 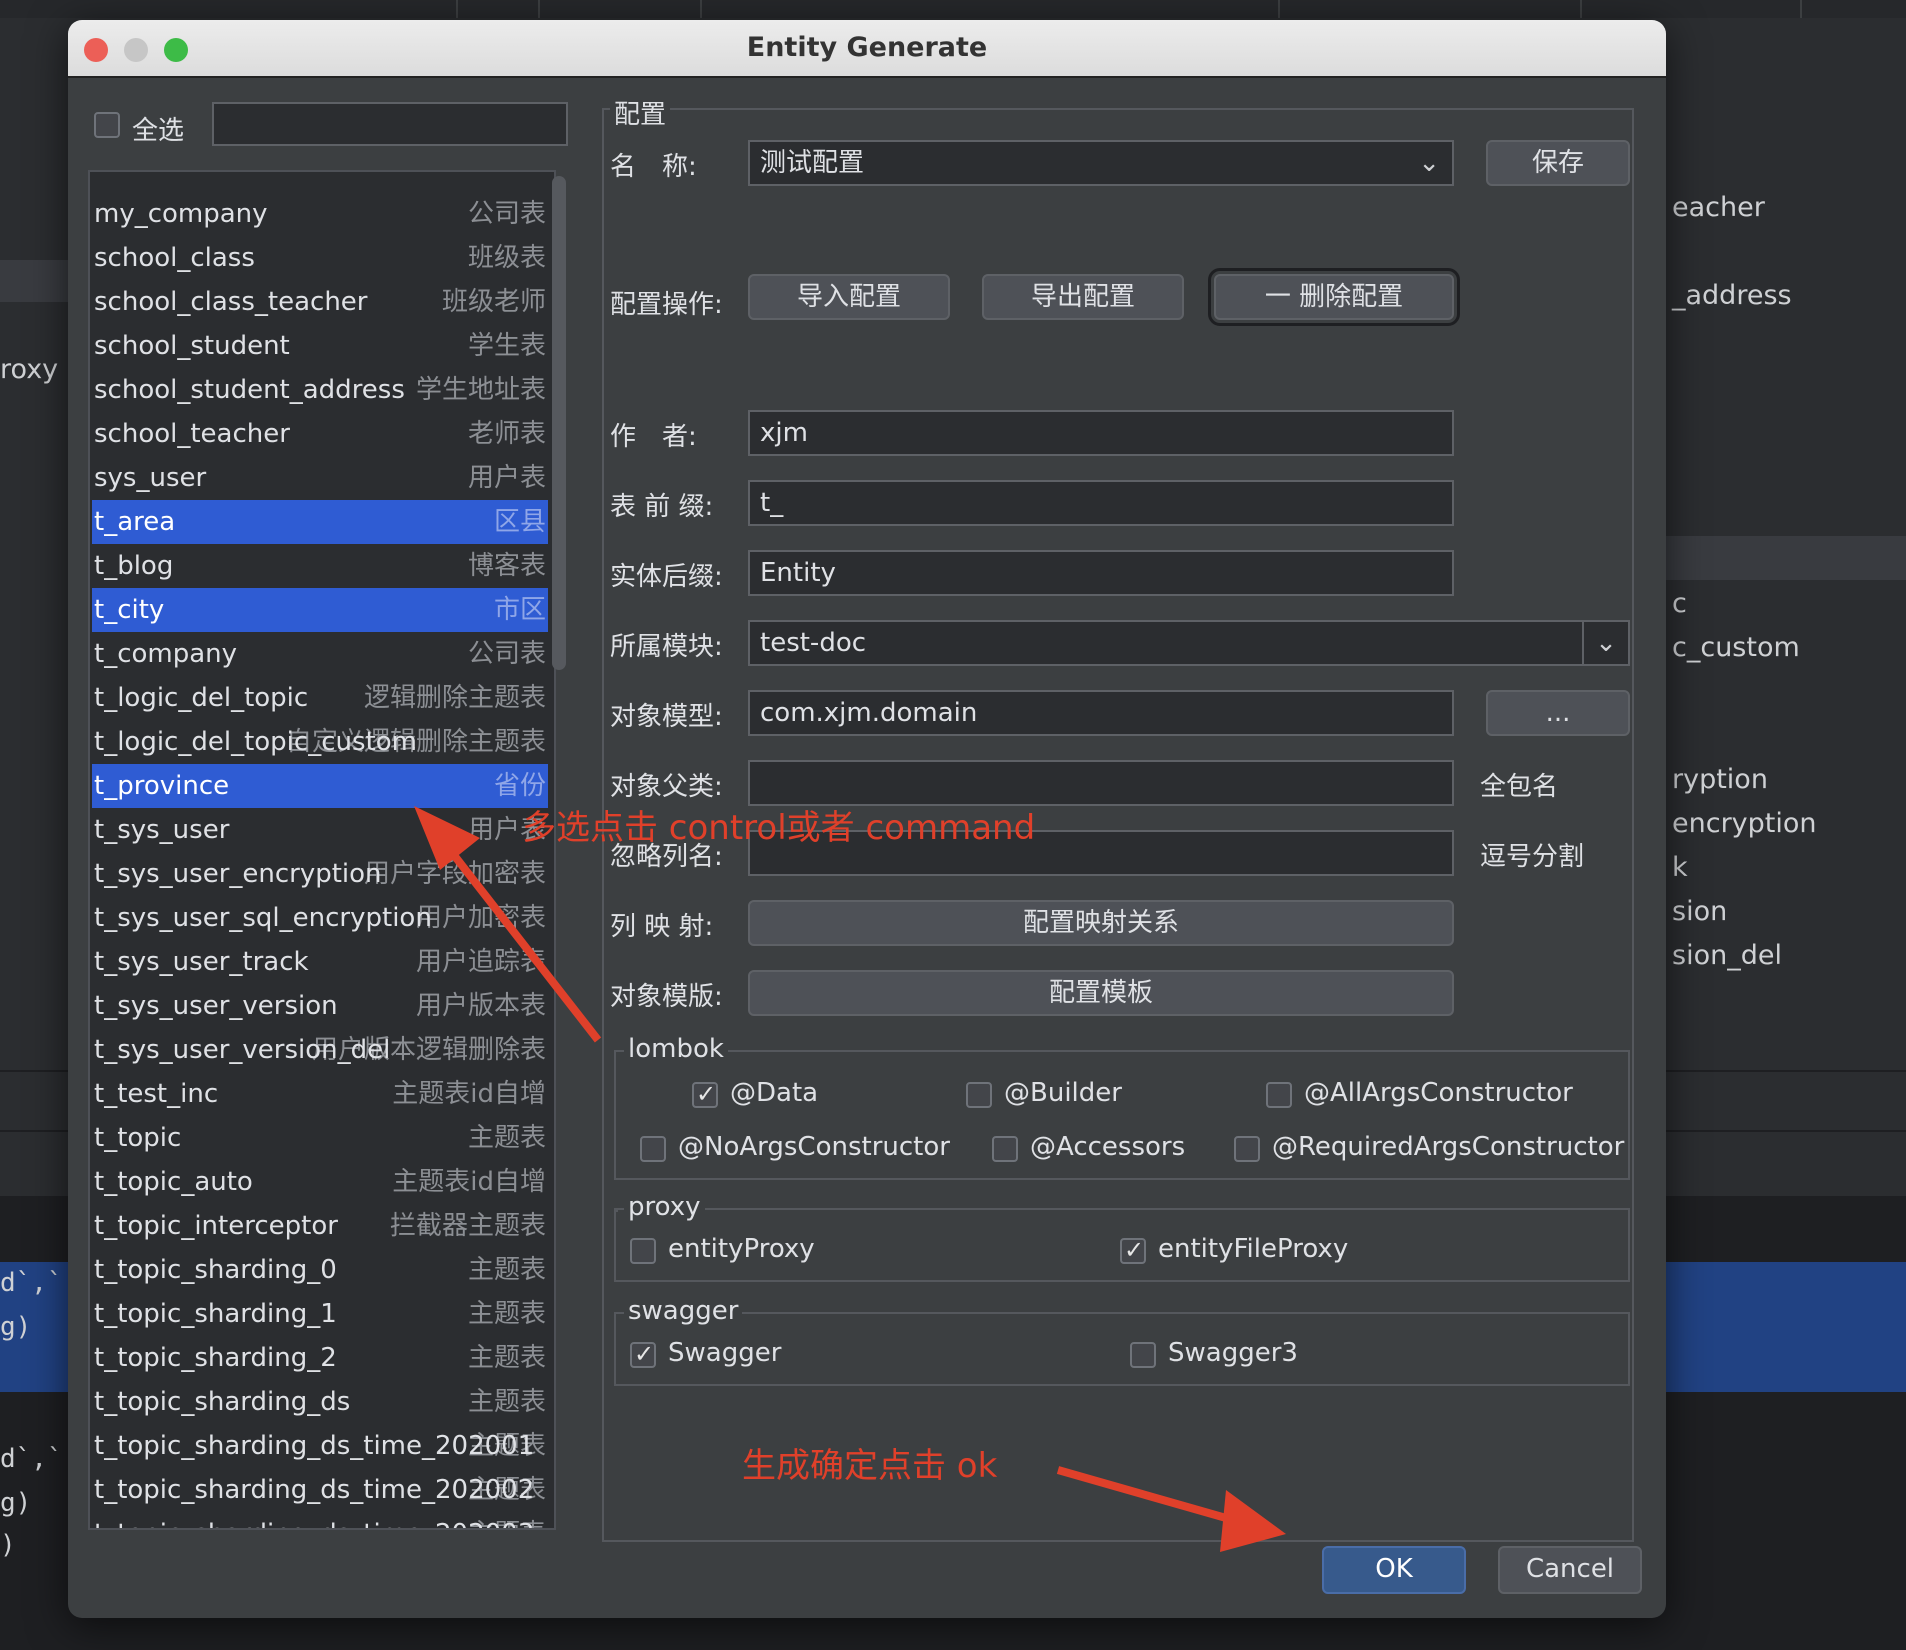 I want to click on arrow-to-ok-button-icon, so click(x=1171, y=1509).